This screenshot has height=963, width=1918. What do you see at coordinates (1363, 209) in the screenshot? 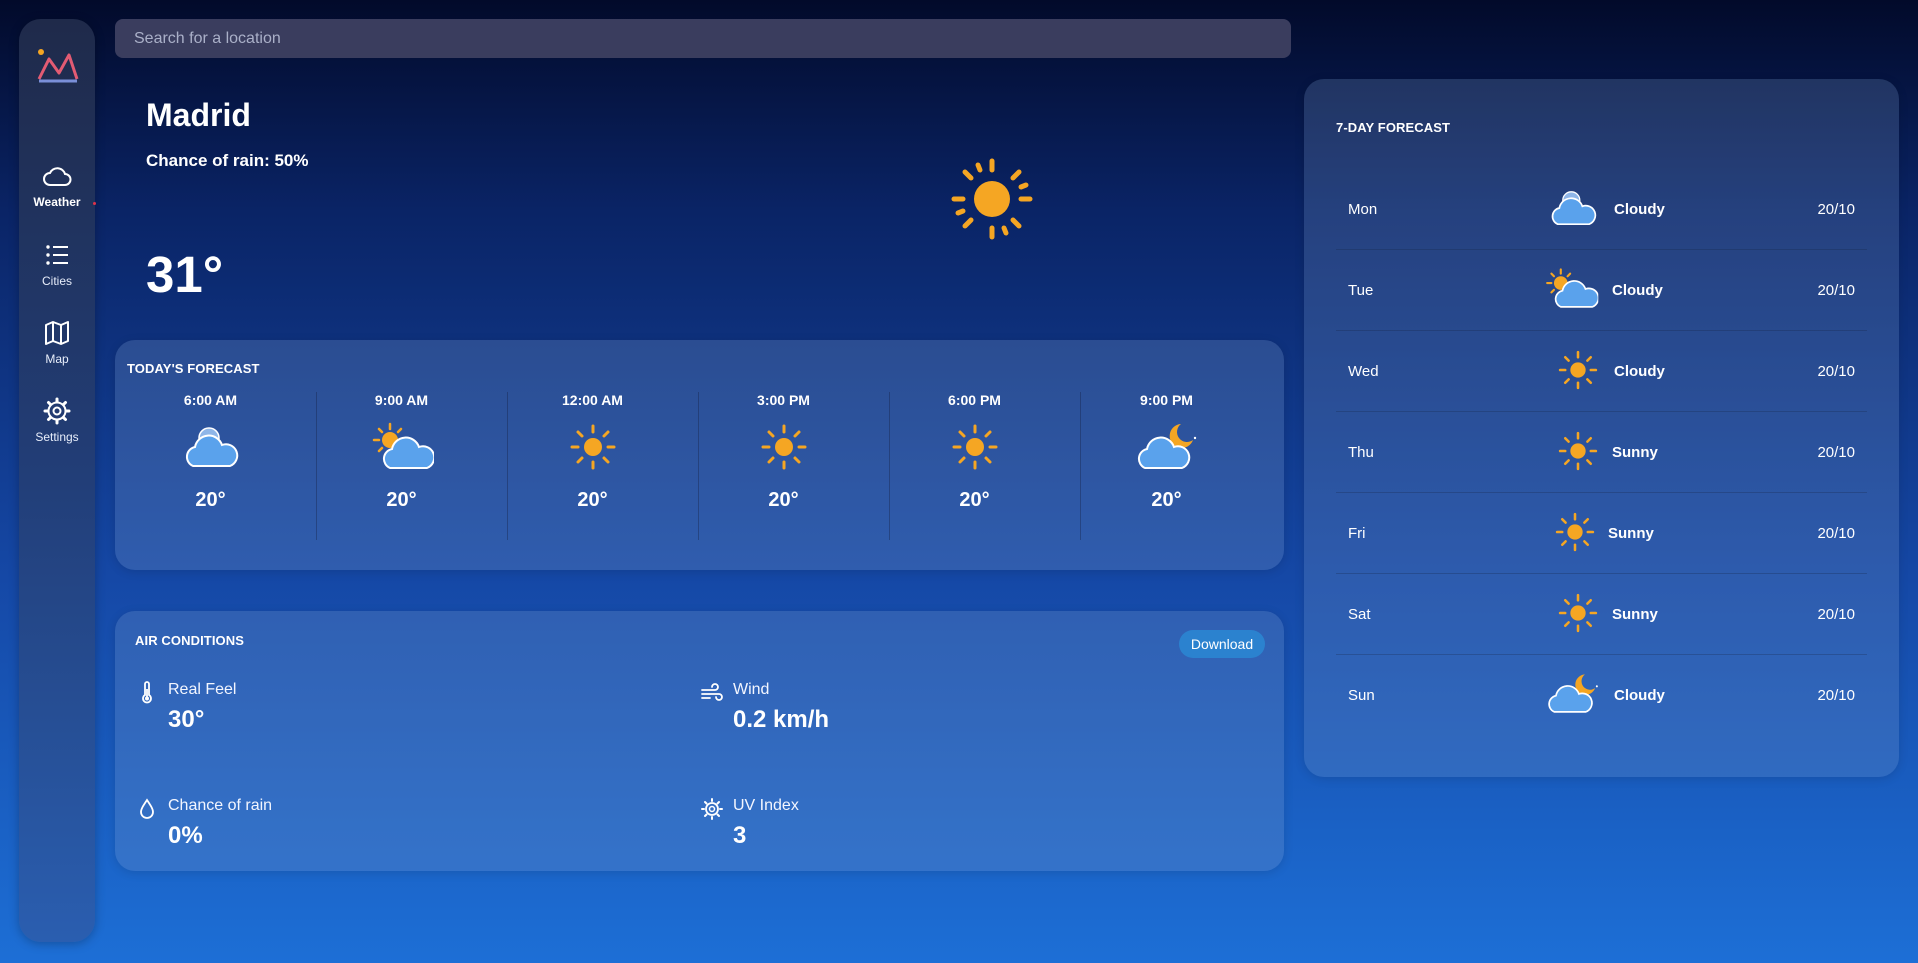
I see `day-name: Mon` at bounding box center [1363, 209].